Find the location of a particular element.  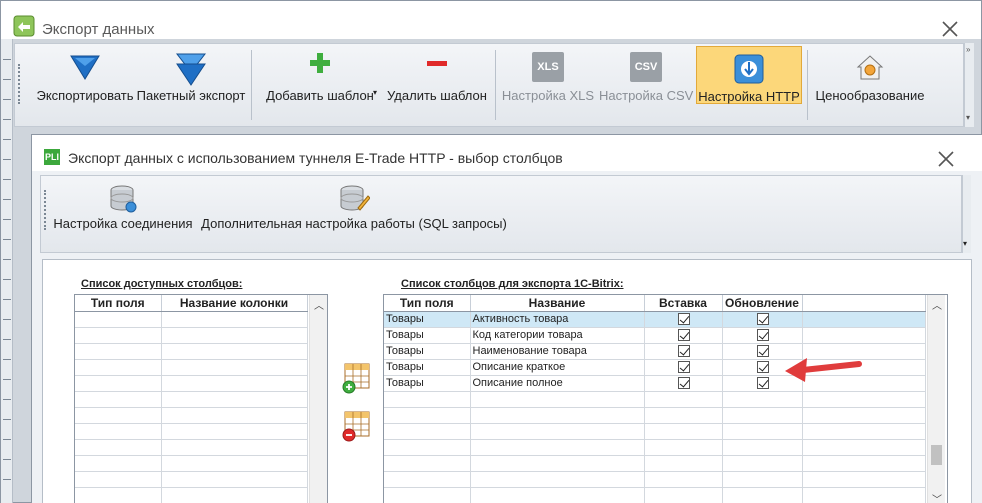

column-header-insert: Вставка is located at coordinates (683, 303).